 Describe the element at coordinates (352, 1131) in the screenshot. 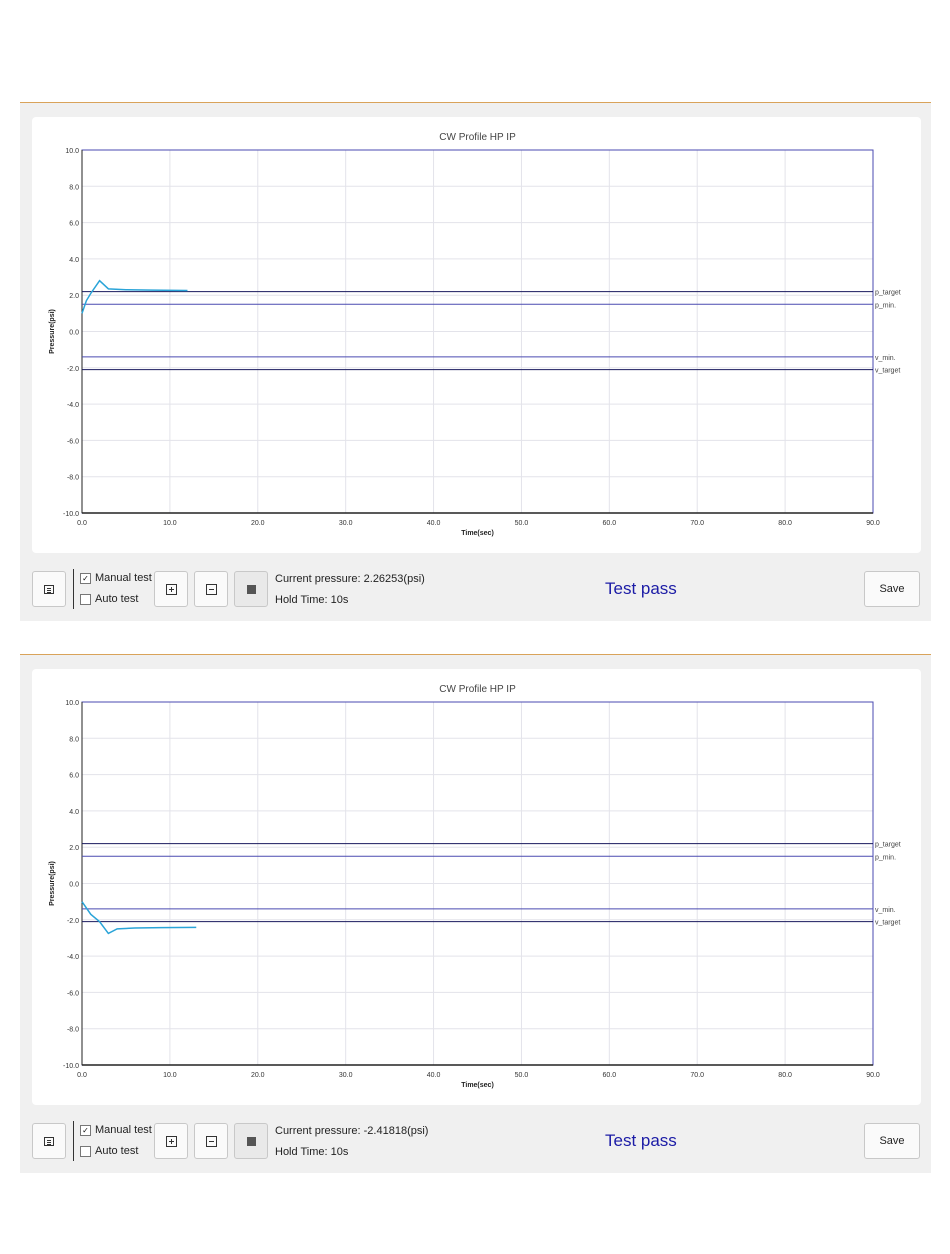

I see `current-pressure-text: Current pressure: -2.41818(psi)` at that location.